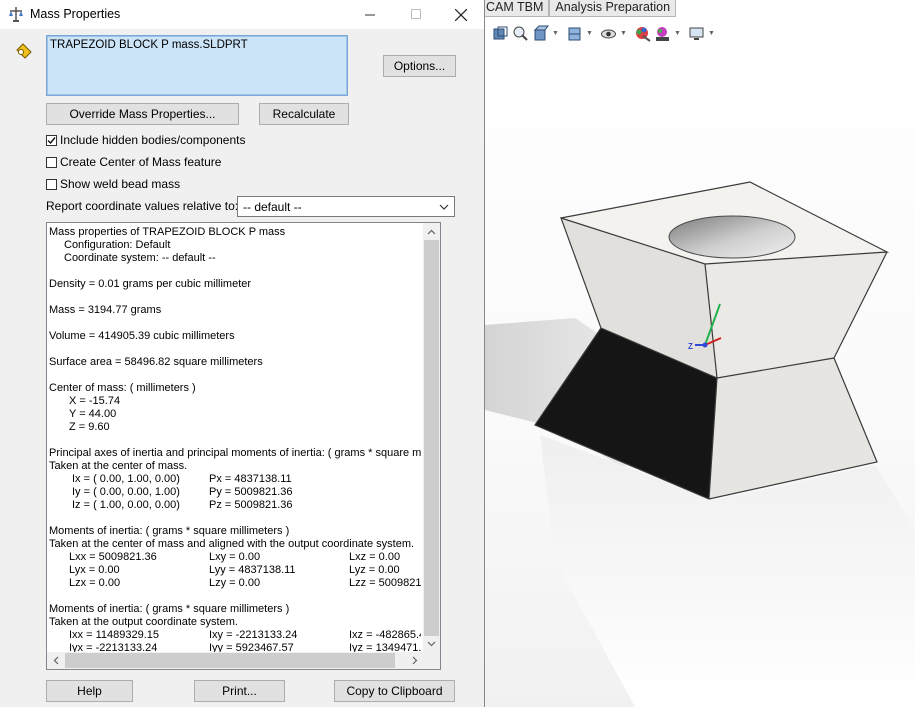 This screenshot has width=915, height=707. I want to click on hide-show-items-icon, so click(608, 33).